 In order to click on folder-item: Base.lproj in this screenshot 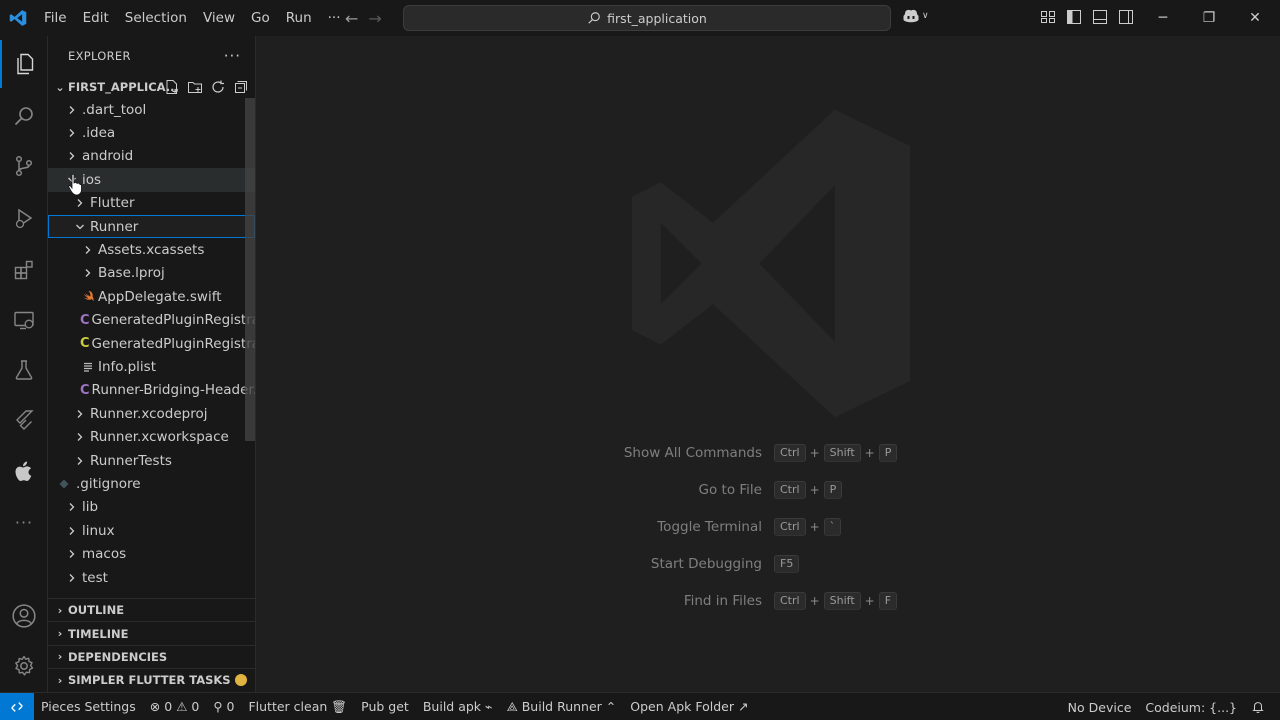, I will do `click(151, 273)`.